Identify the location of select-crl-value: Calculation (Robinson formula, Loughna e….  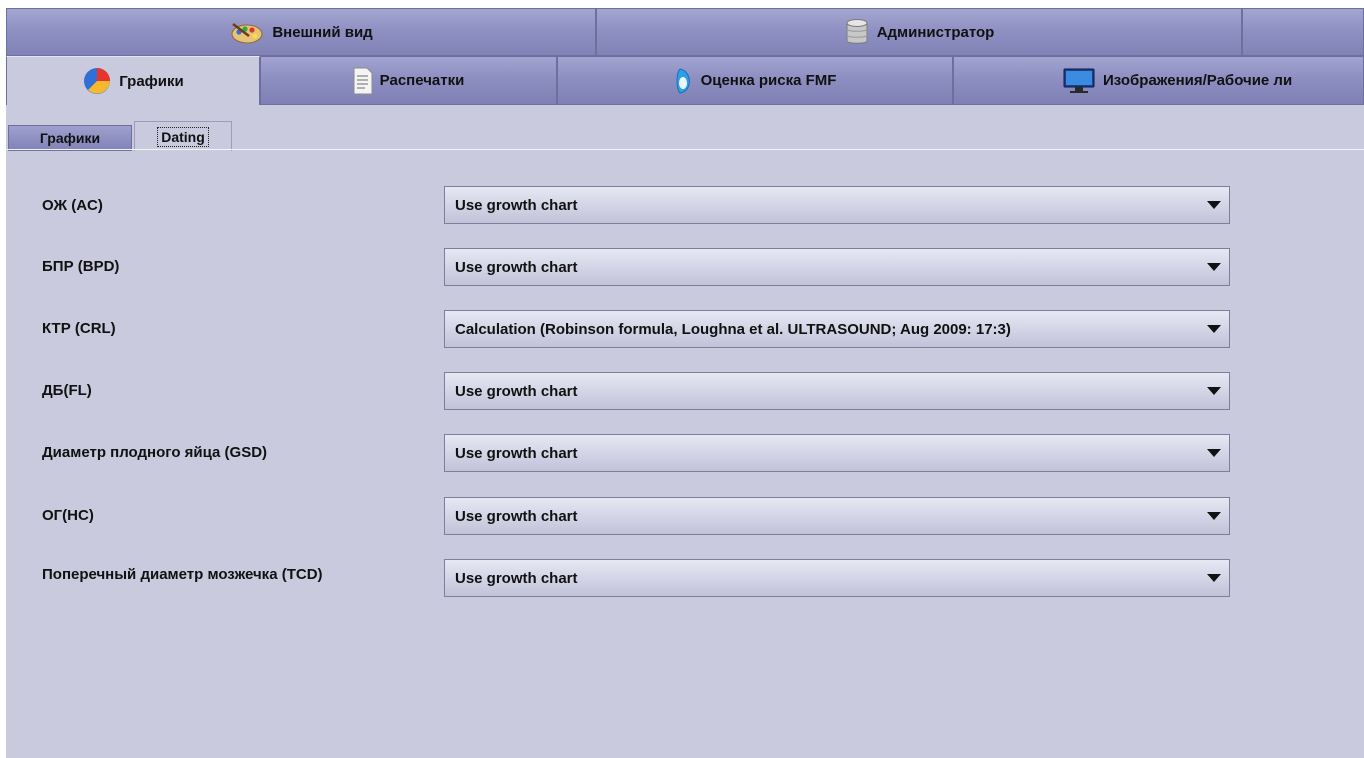
(733, 329).